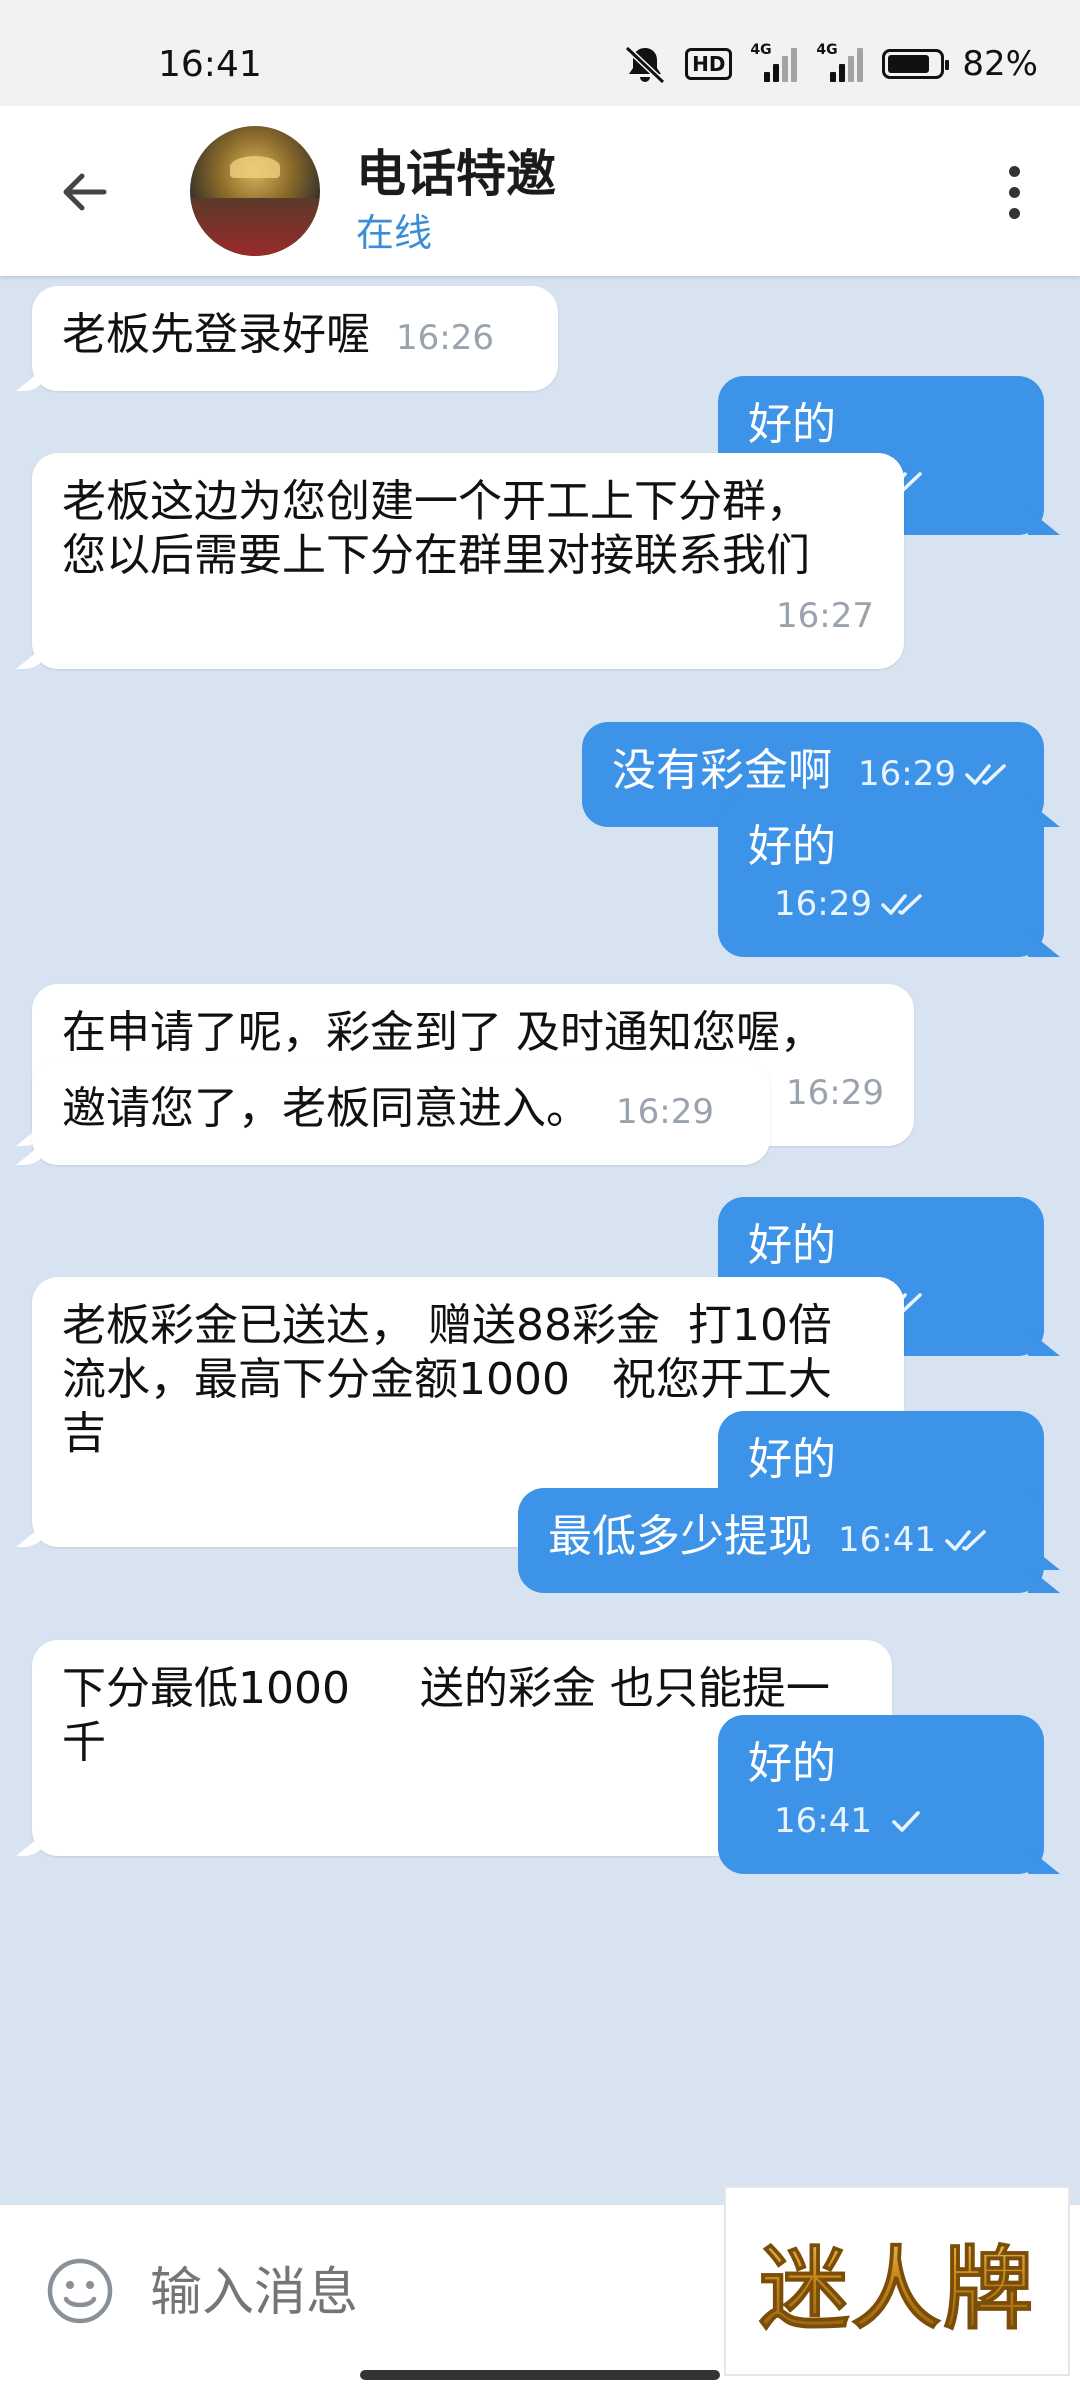 This screenshot has height=2400, width=1080. Describe the element at coordinates (1014, 192) in the screenshot. I see `more-menu-button` at that location.